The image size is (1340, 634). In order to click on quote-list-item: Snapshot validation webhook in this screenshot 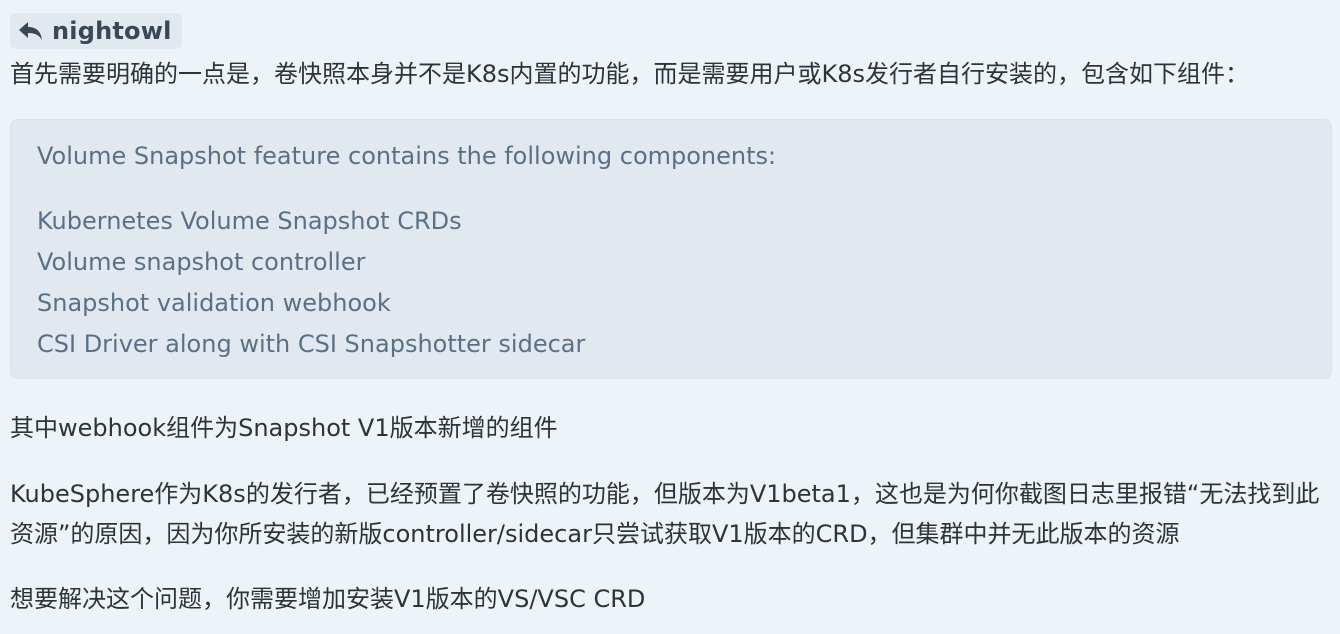, I will do `click(214, 303)`.